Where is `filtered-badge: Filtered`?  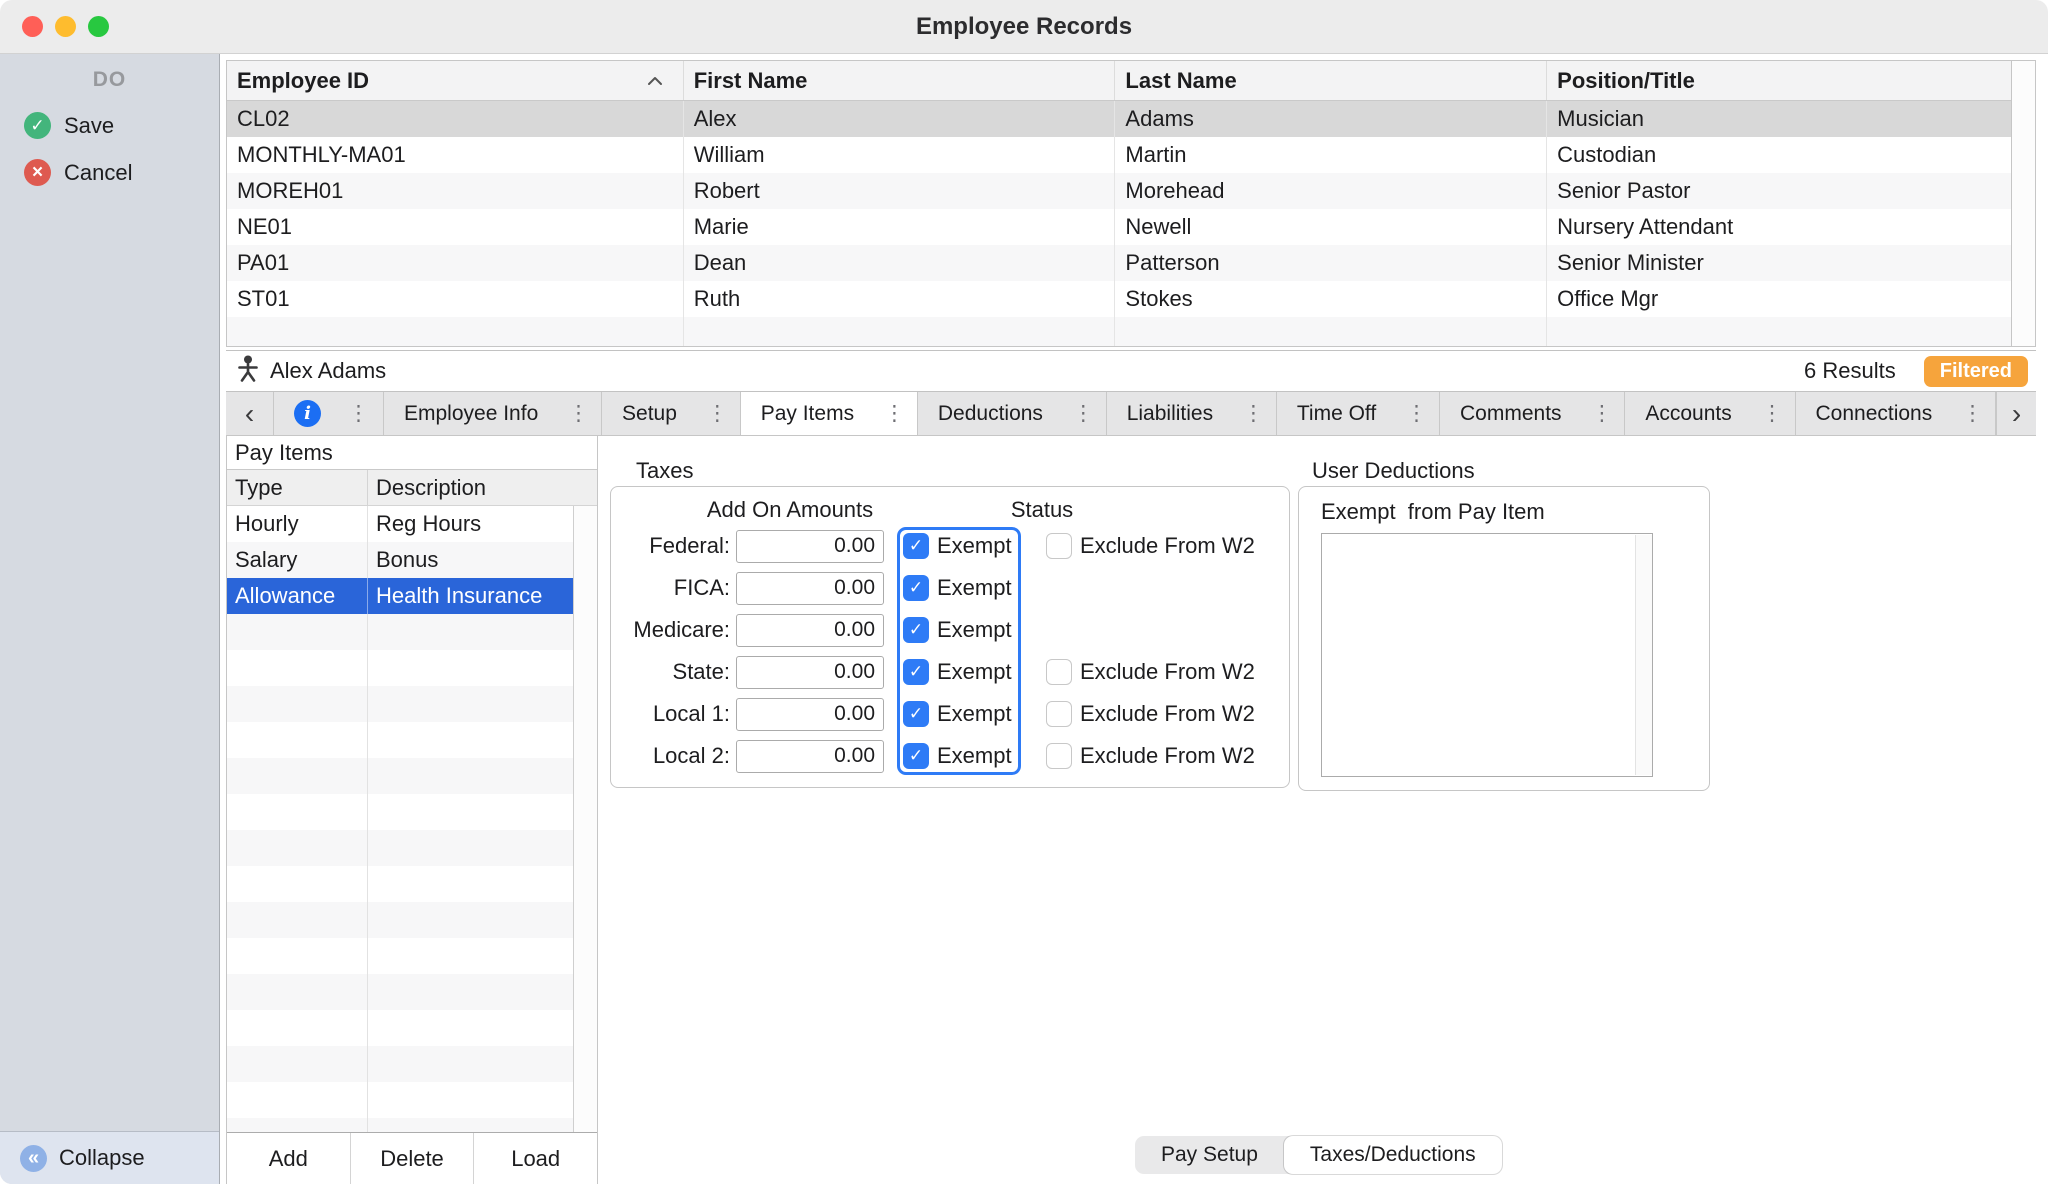
filtered-badge: Filtered is located at coordinates (1975, 371).